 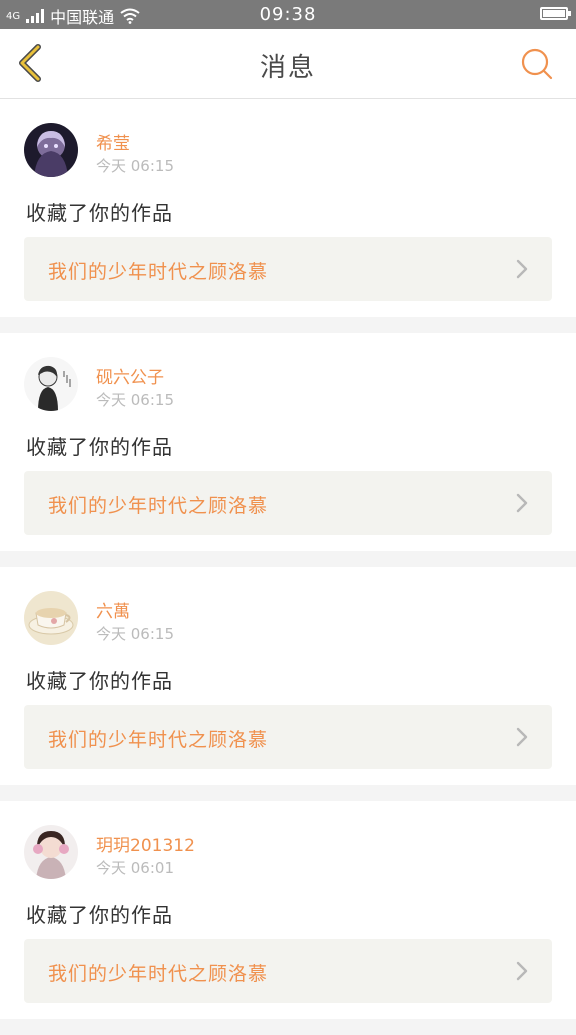 I want to click on search-icon, so click(x=537, y=64).